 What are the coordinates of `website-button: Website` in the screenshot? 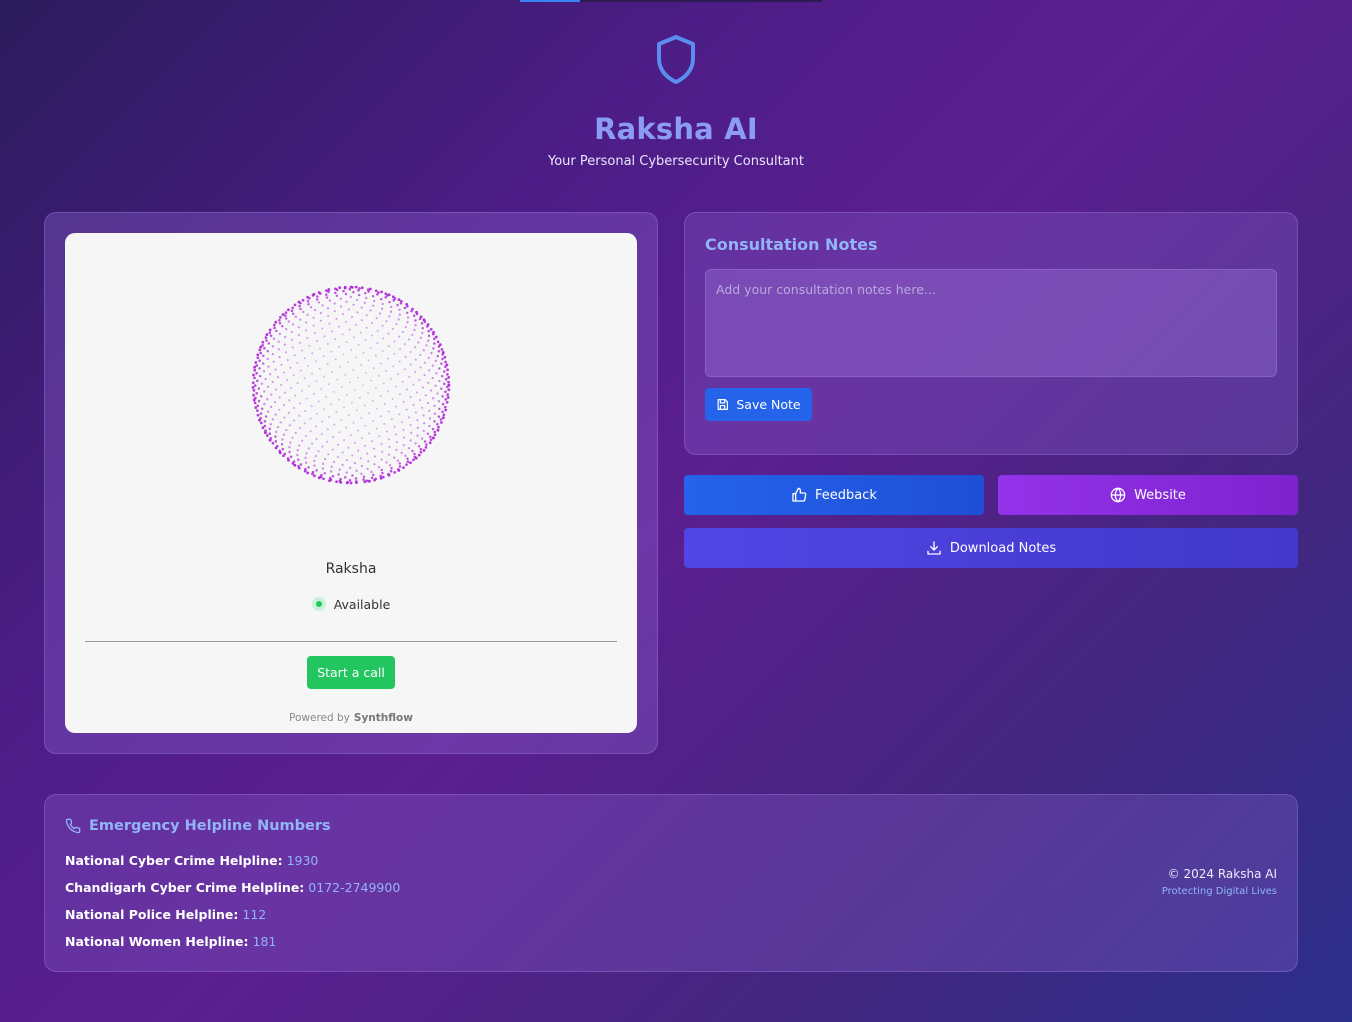 It's located at (1148, 495).